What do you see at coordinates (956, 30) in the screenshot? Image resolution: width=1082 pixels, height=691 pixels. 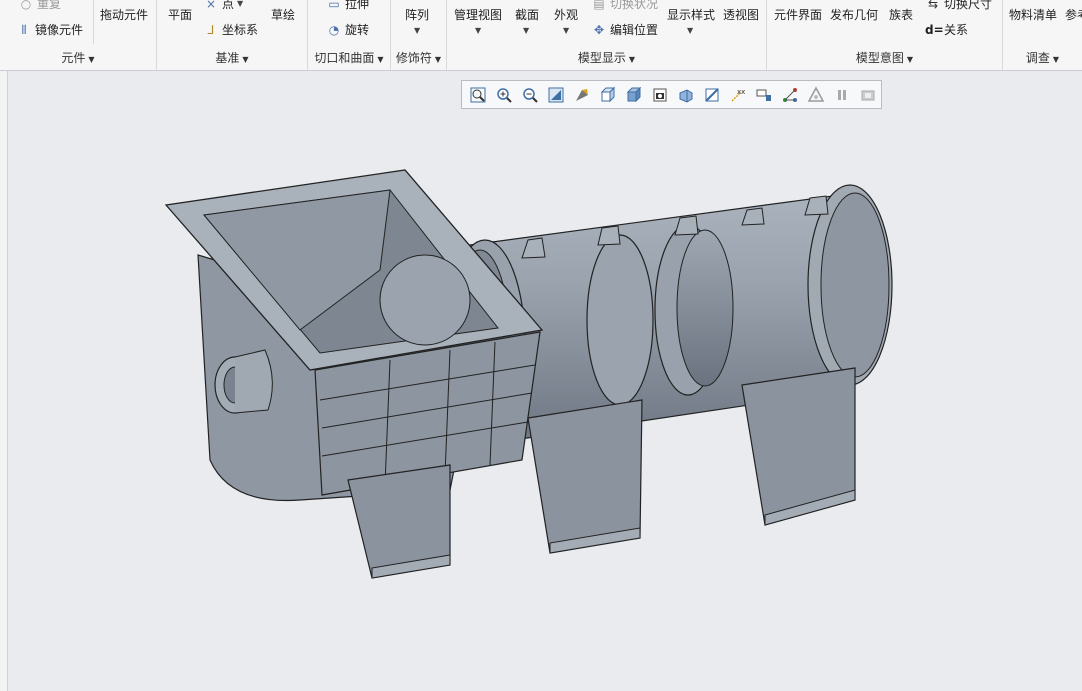 I see `relations-label: 关系` at bounding box center [956, 30].